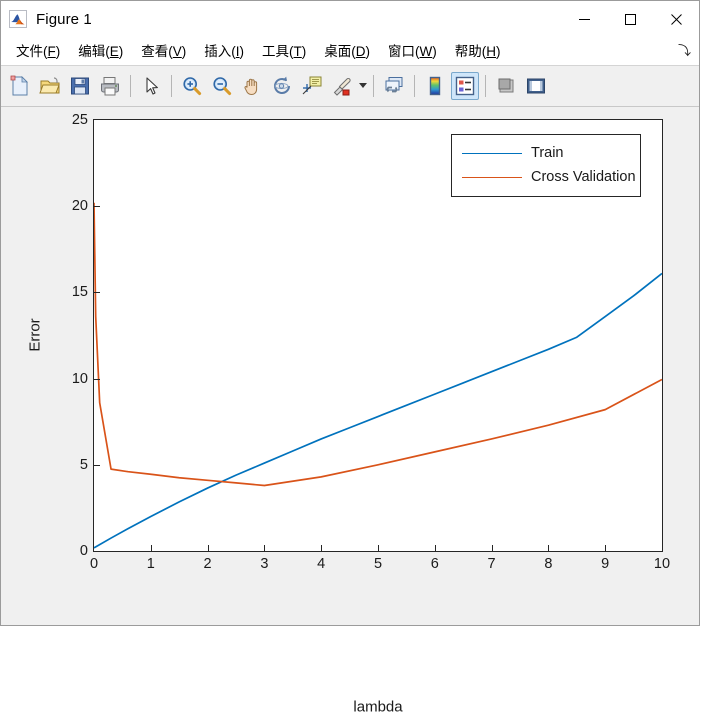  Describe the element at coordinates (79, 120) in the screenshot. I see `y-tick-label: 25` at that location.